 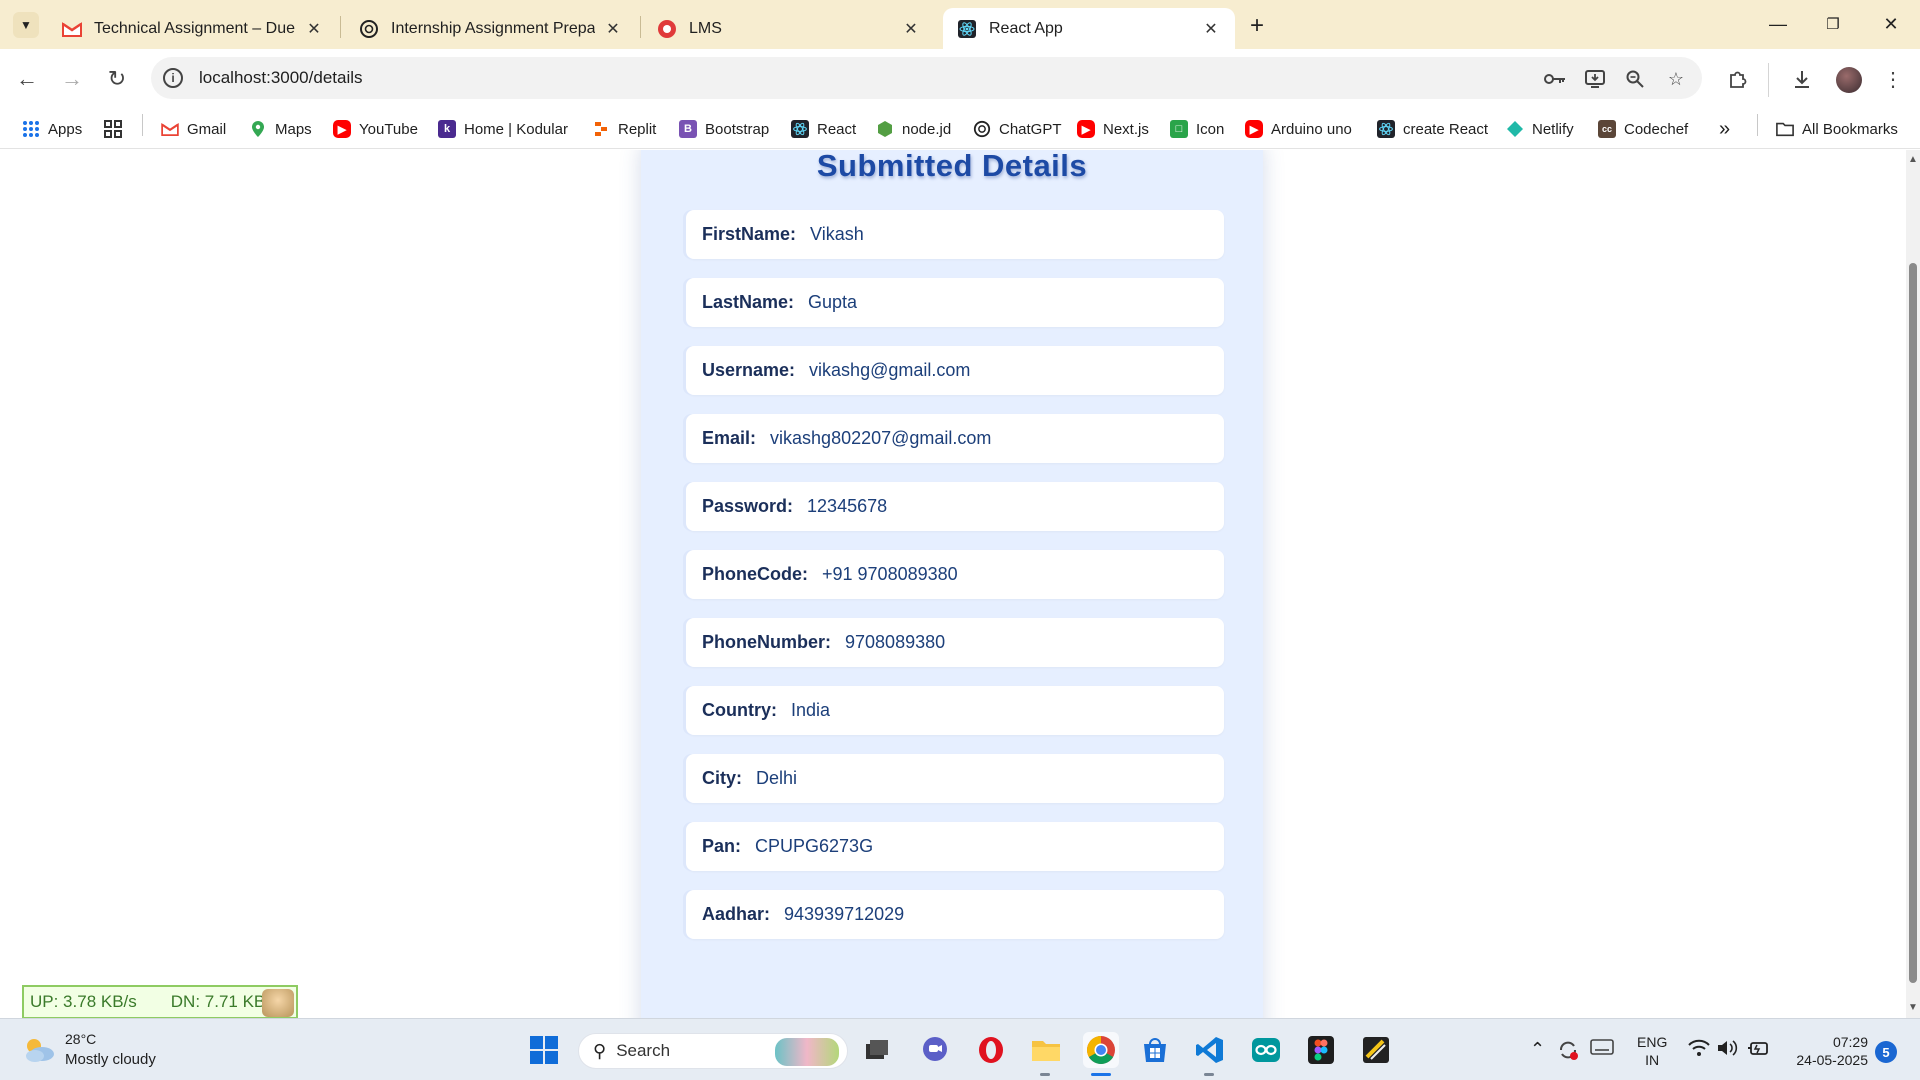 What do you see at coordinates (27, 79) in the screenshot?
I see `back-button: ←` at bounding box center [27, 79].